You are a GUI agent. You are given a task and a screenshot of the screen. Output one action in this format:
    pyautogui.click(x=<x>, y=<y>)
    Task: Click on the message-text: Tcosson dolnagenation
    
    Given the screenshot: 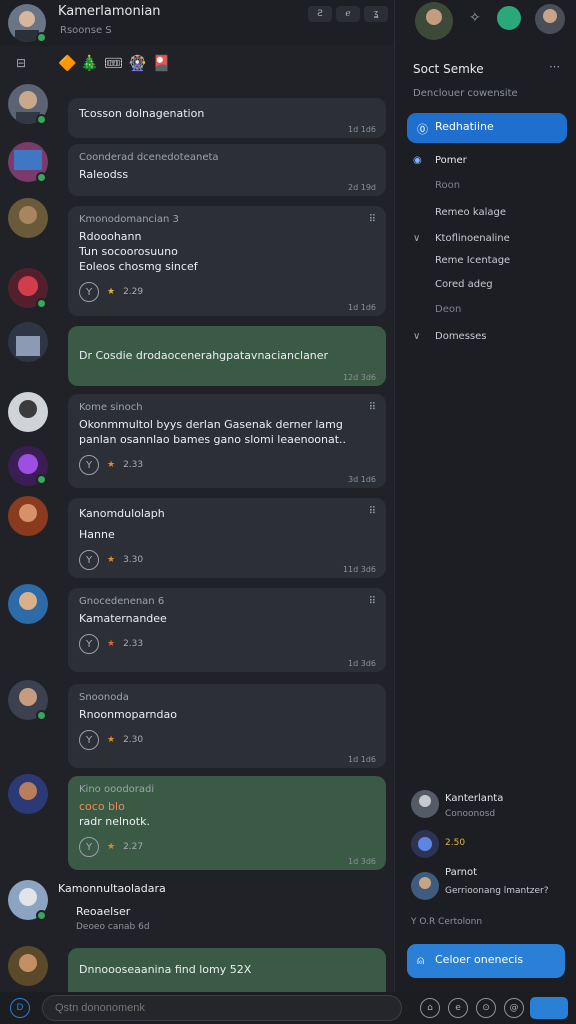 What is the action you would take?
    pyautogui.click(x=142, y=113)
    